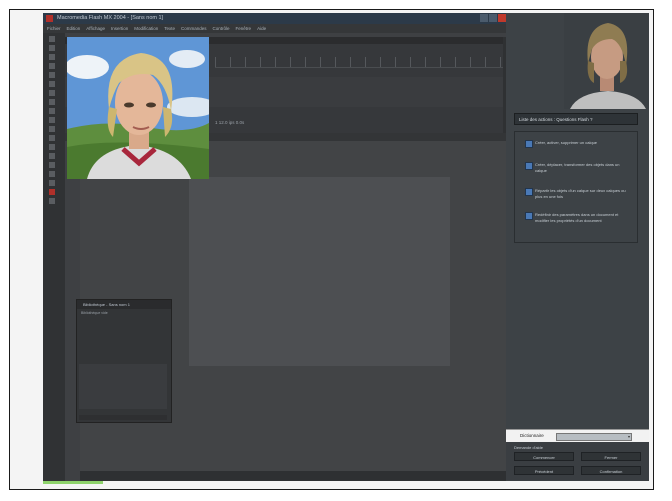 The height and width of the screenshot is (501, 672). What do you see at coordinates (52, 201) in the screenshot?
I see `swap-colors-icon` at bounding box center [52, 201].